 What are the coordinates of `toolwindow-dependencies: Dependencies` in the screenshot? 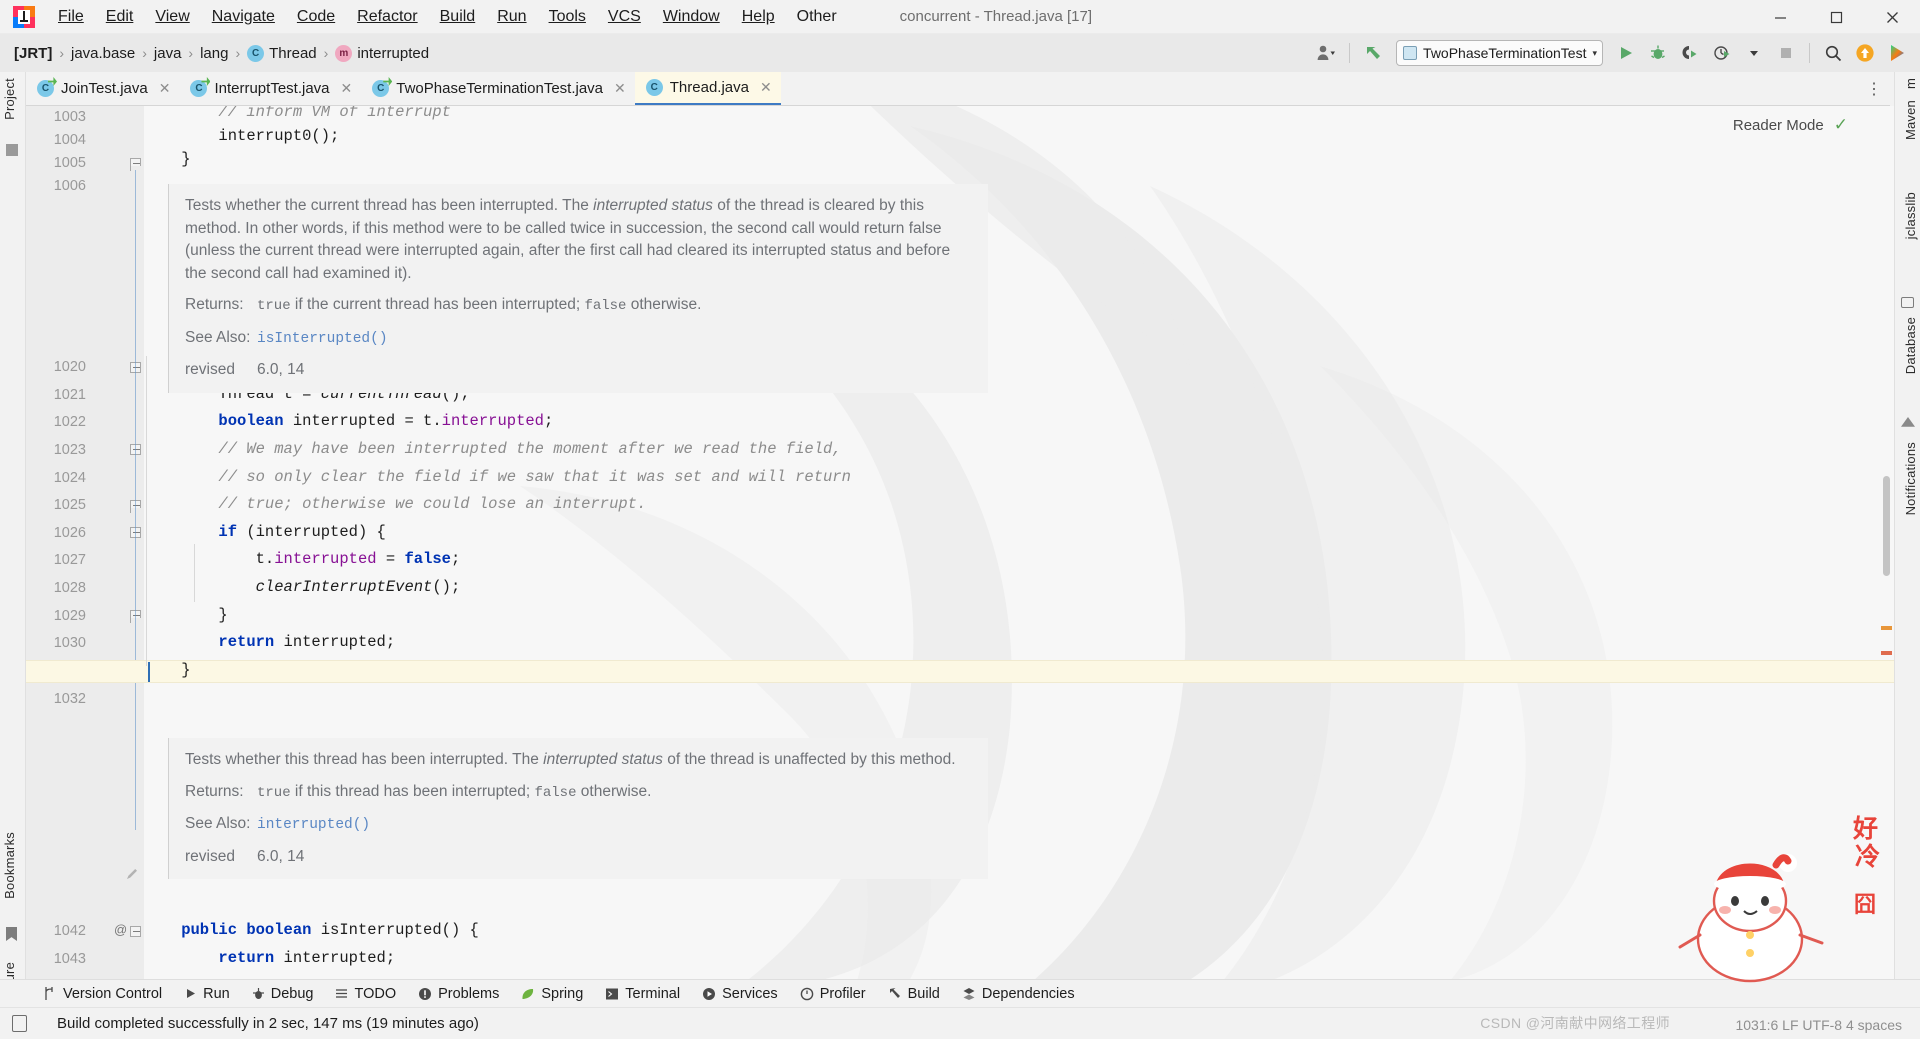 It's located at (1018, 994).